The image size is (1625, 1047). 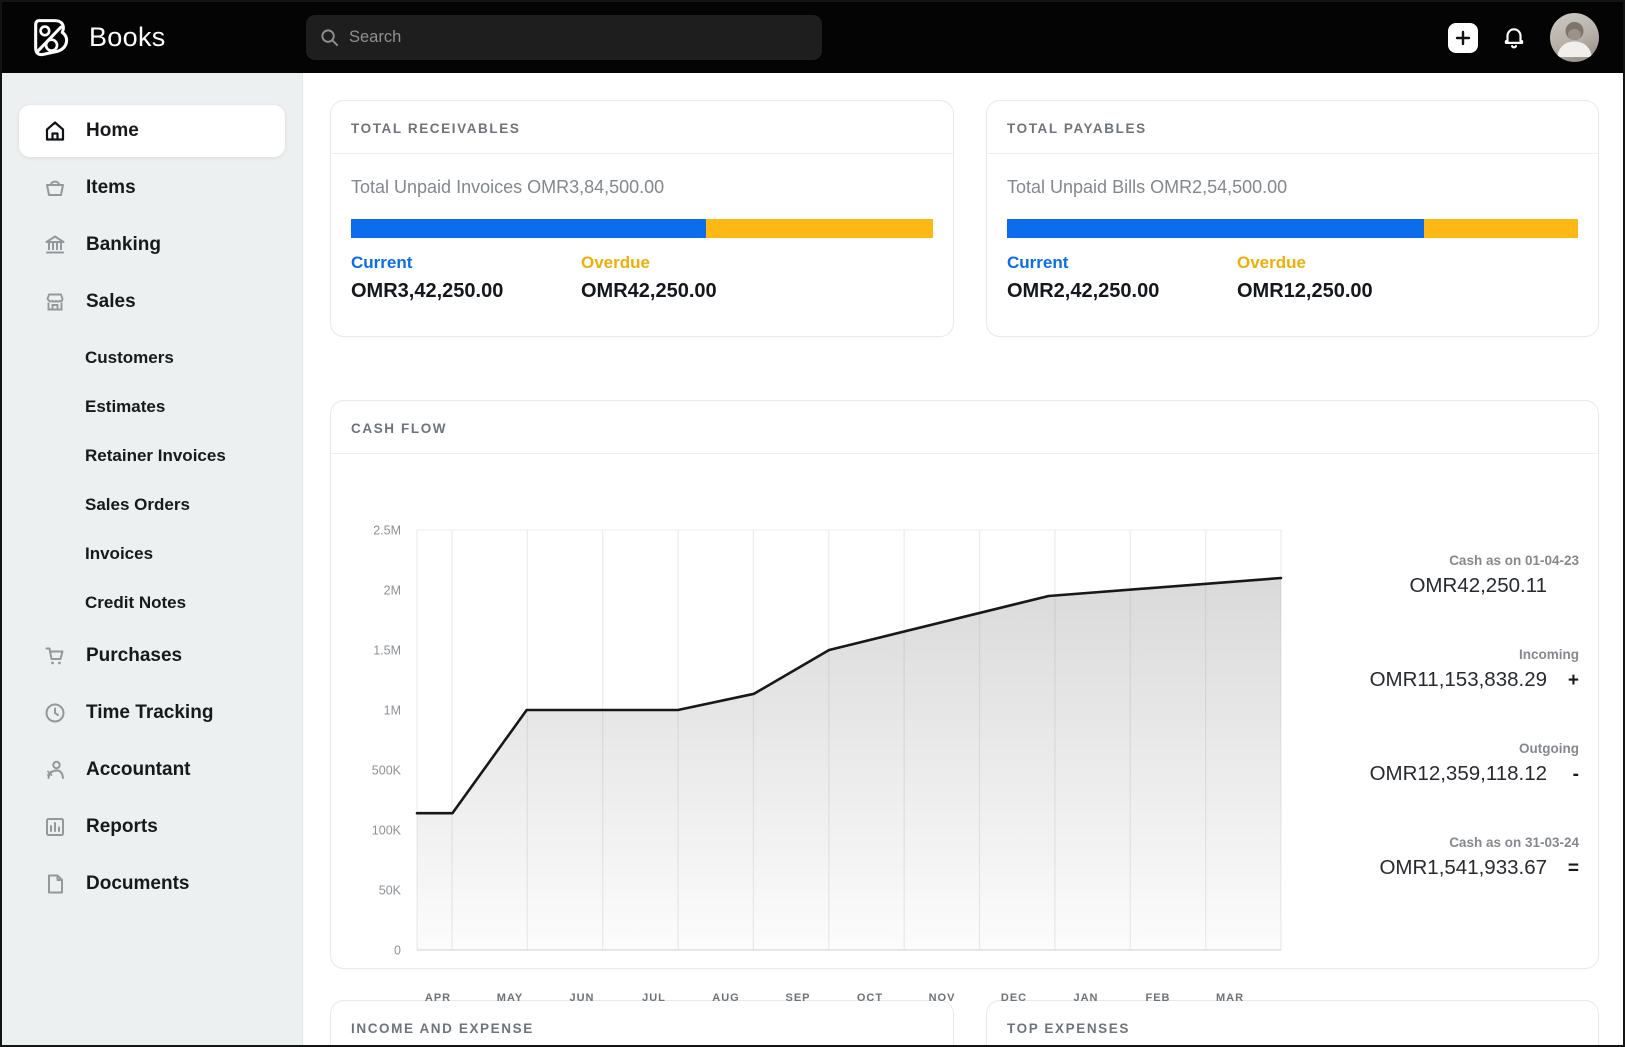 I want to click on basket-icon, so click(x=55, y=188).